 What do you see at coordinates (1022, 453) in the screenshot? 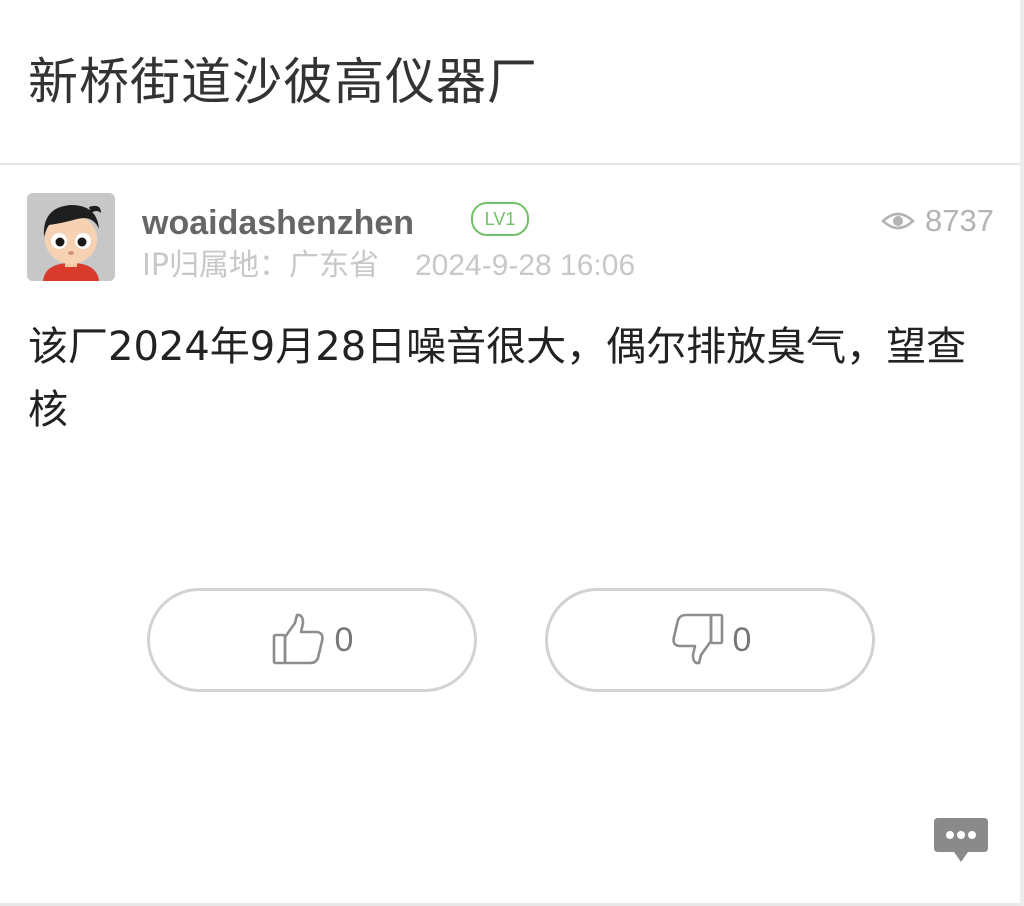
I see `right-border` at bounding box center [1022, 453].